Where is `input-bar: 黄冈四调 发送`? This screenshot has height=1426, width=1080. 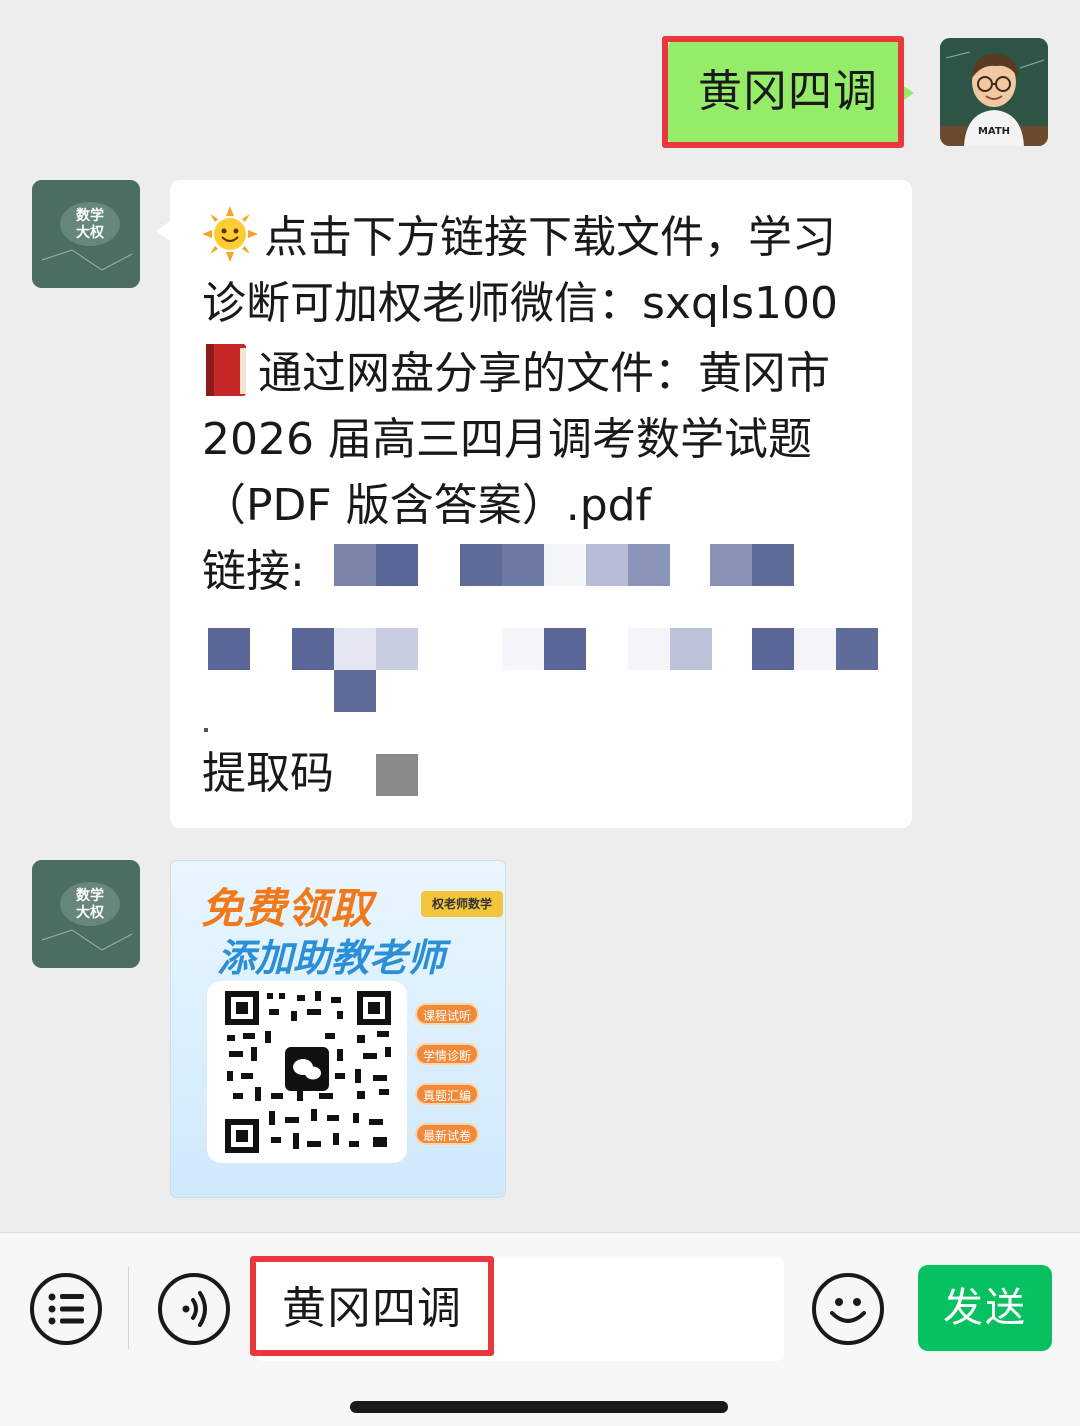
input-bar: 黄冈四调 发送 is located at coordinates (540, 1329).